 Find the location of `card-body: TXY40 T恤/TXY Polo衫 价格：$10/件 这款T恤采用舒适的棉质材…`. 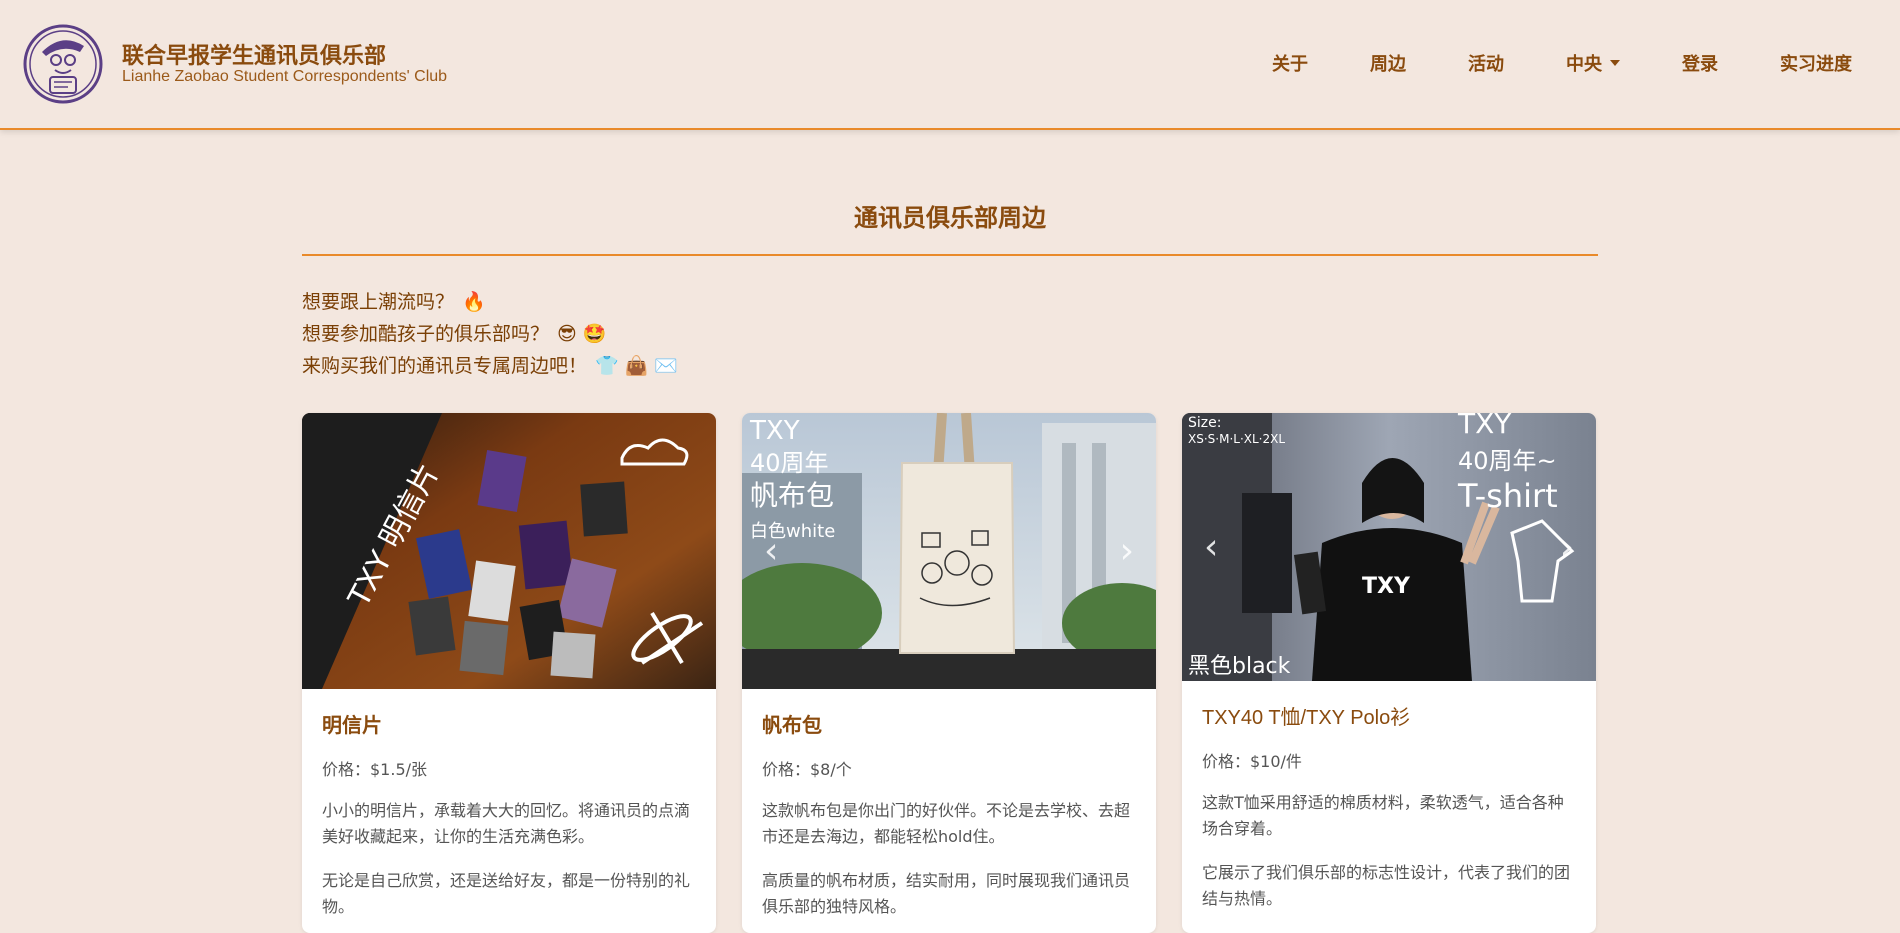

card-body: TXY40 T恤/TXY Polo衫 价格：$10/件 这款T恤采用舒适的棉质材… is located at coordinates (1389, 806).